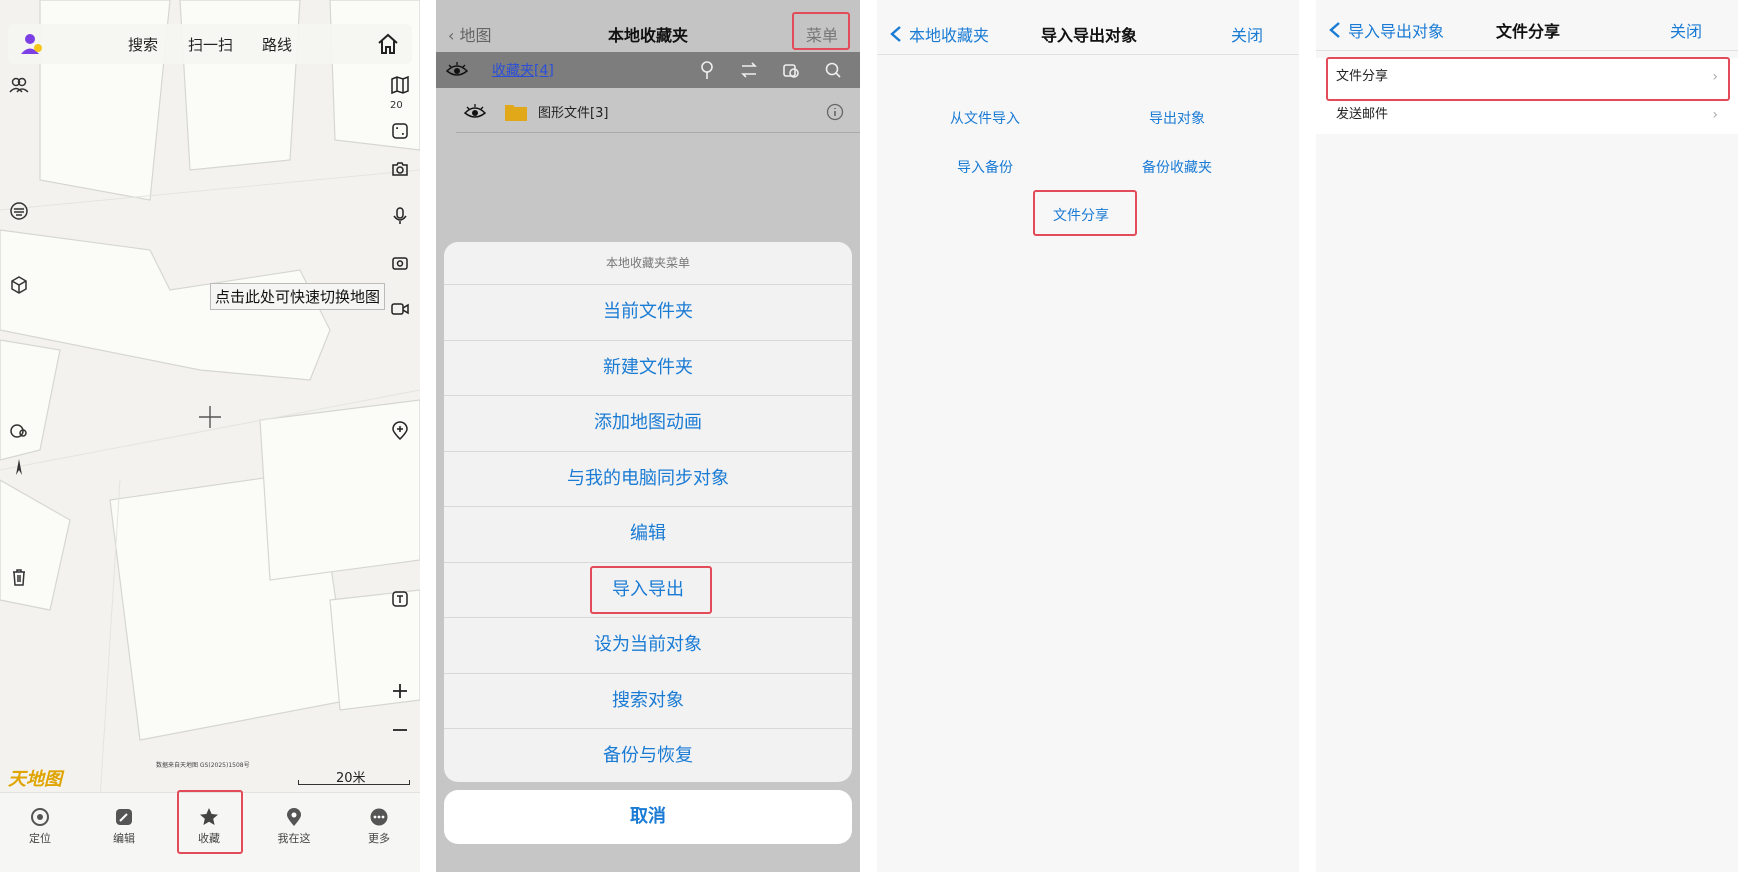 This screenshot has height=872, width=1742. I want to click on nav-i-am-here: 我在这, so click(294, 826).